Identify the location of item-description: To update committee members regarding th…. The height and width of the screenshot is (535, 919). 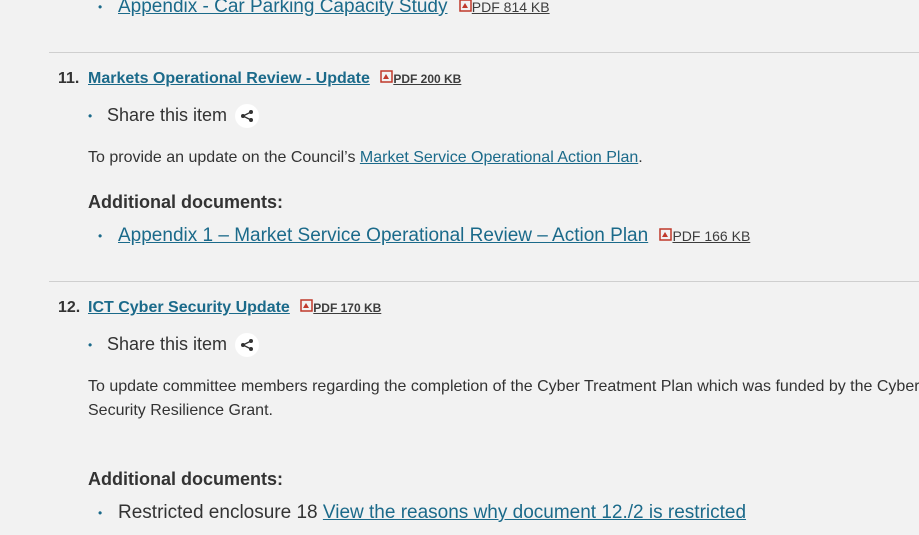
(503, 399).